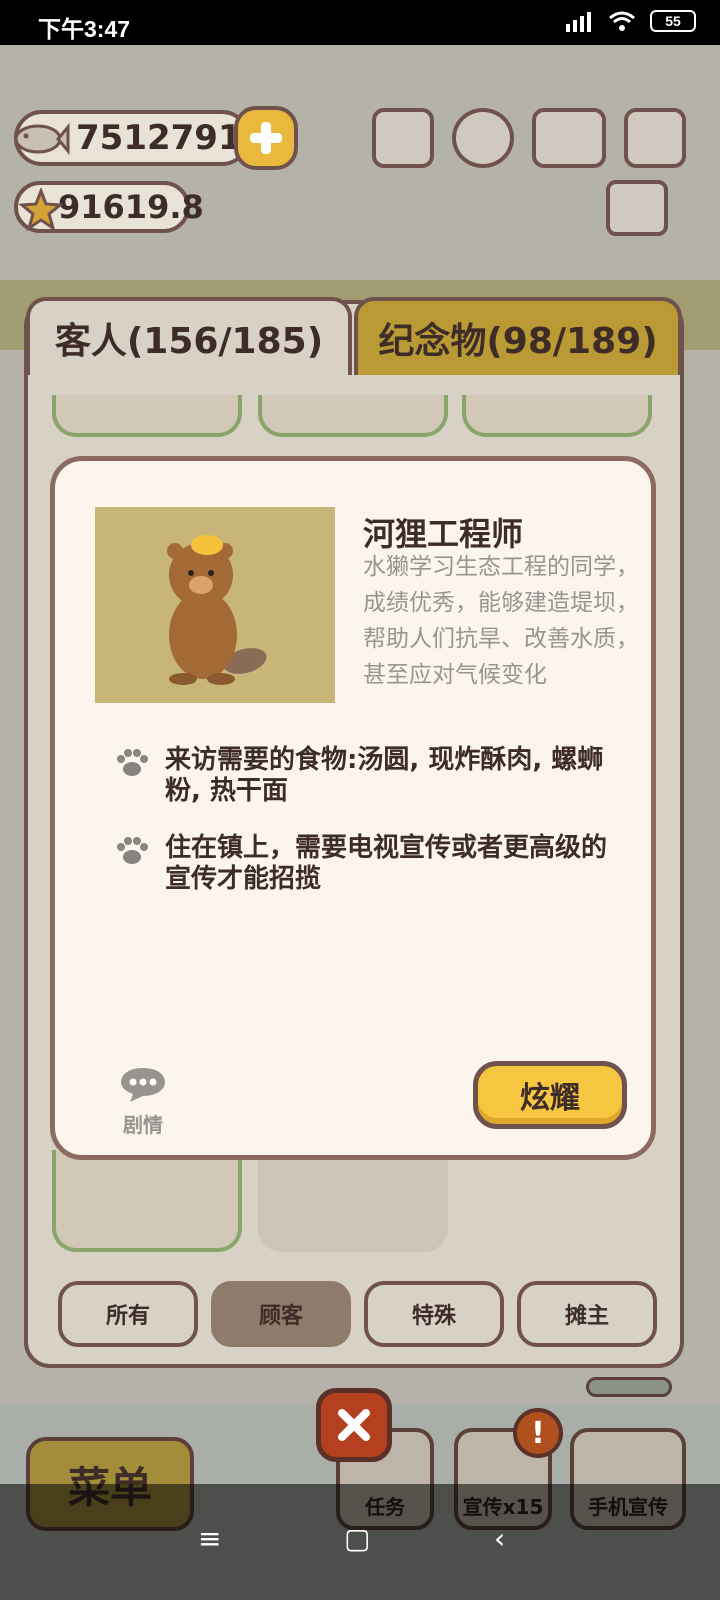 Image resolution: width=720 pixels, height=1600 pixels. I want to click on signal-icon, so click(578, 22).